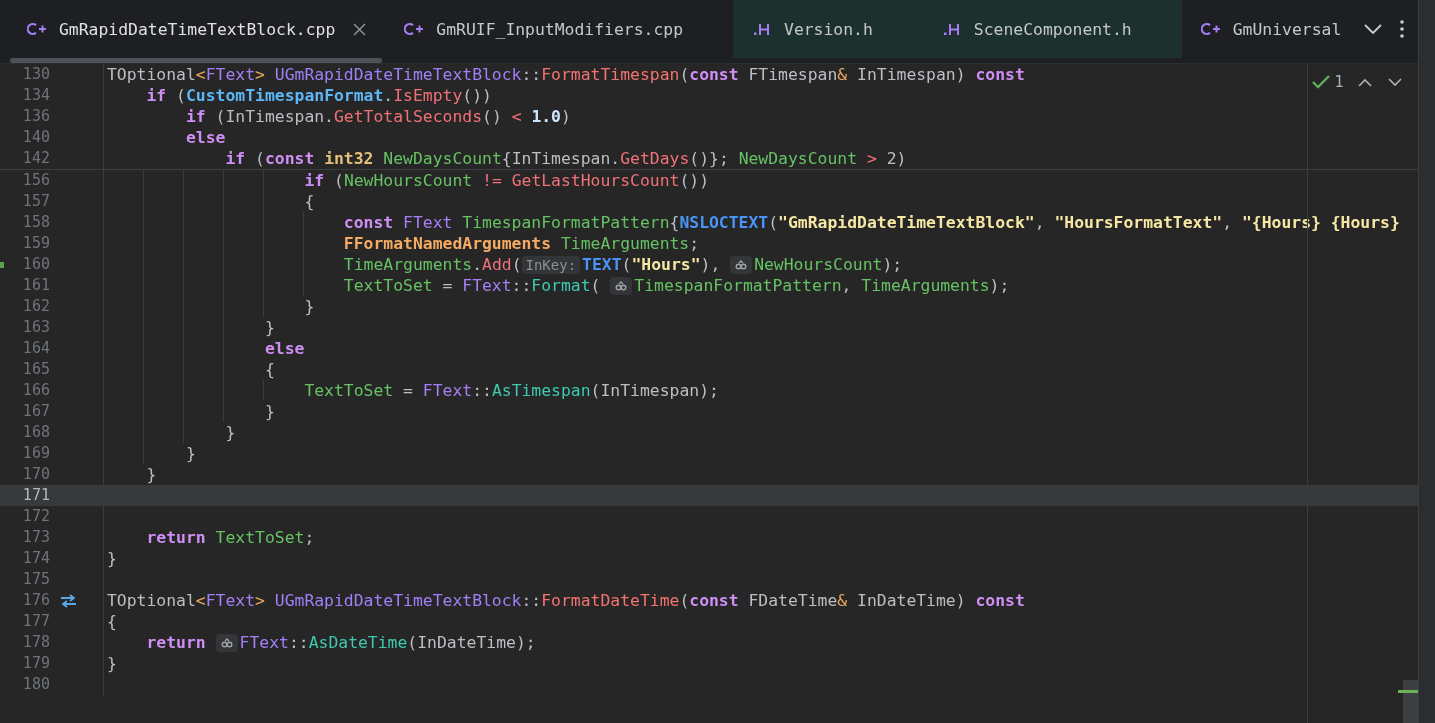 This screenshot has height=723, width=1435. I want to click on line-number: 163, so click(35, 327).